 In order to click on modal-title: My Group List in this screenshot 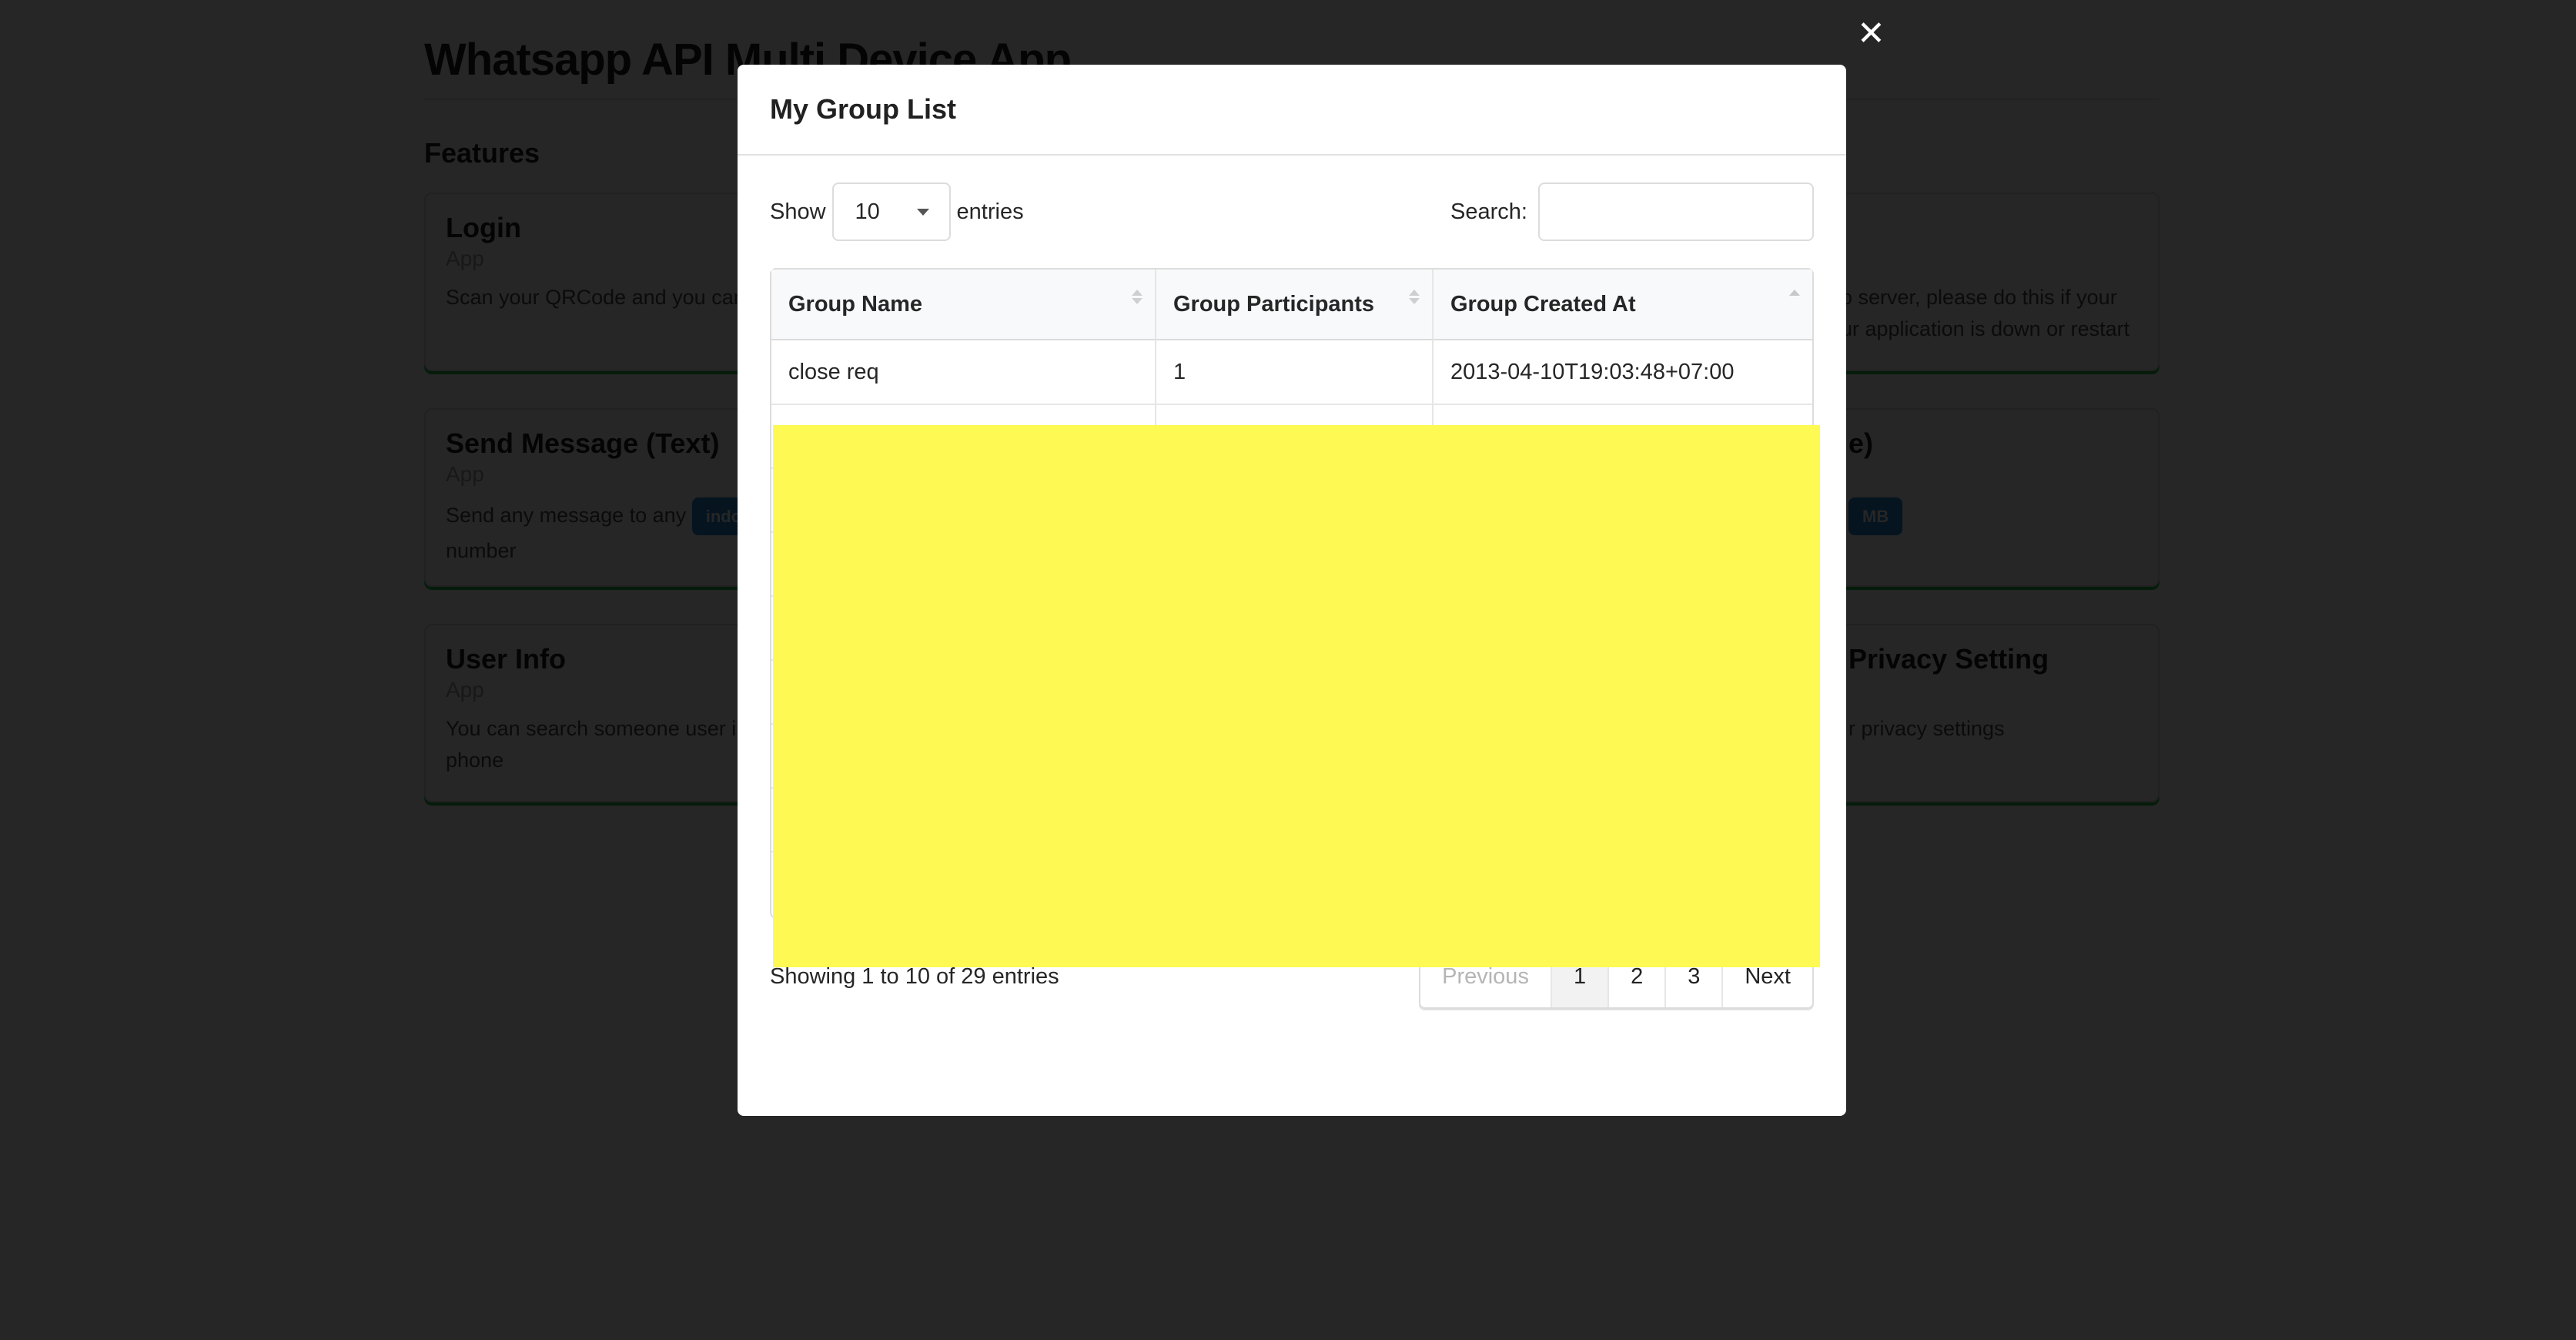, I will do `click(863, 109)`.